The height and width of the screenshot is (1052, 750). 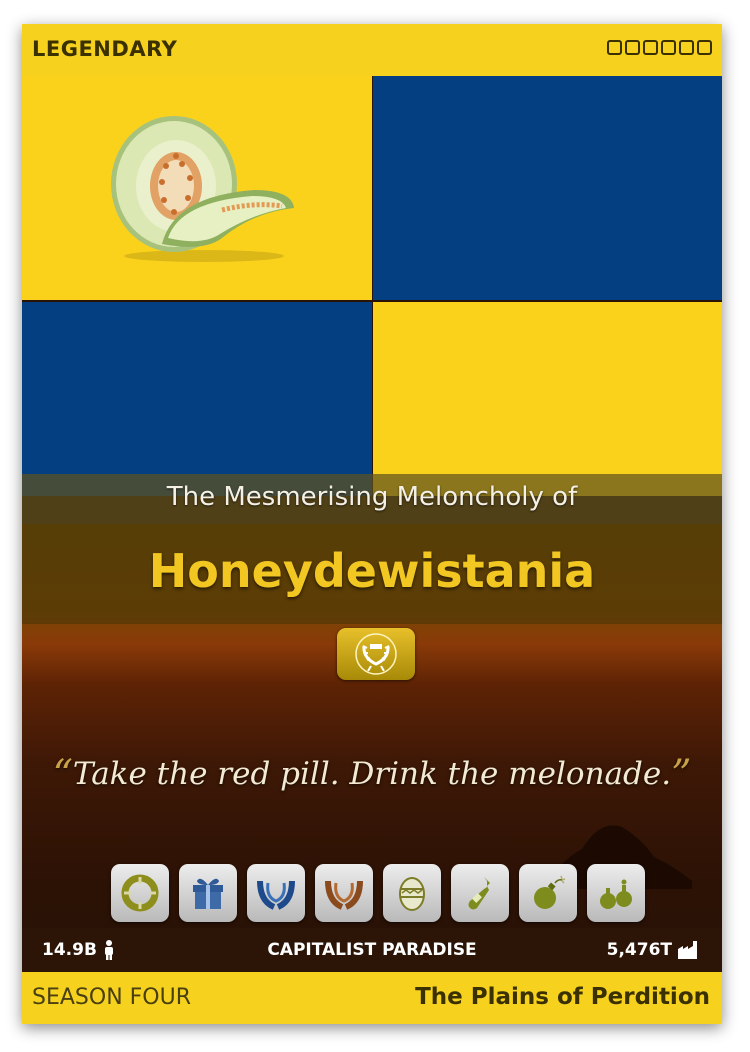 What do you see at coordinates (202, 189) in the screenshot?
I see `honeydew-melon-icon` at bounding box center [202, 189].